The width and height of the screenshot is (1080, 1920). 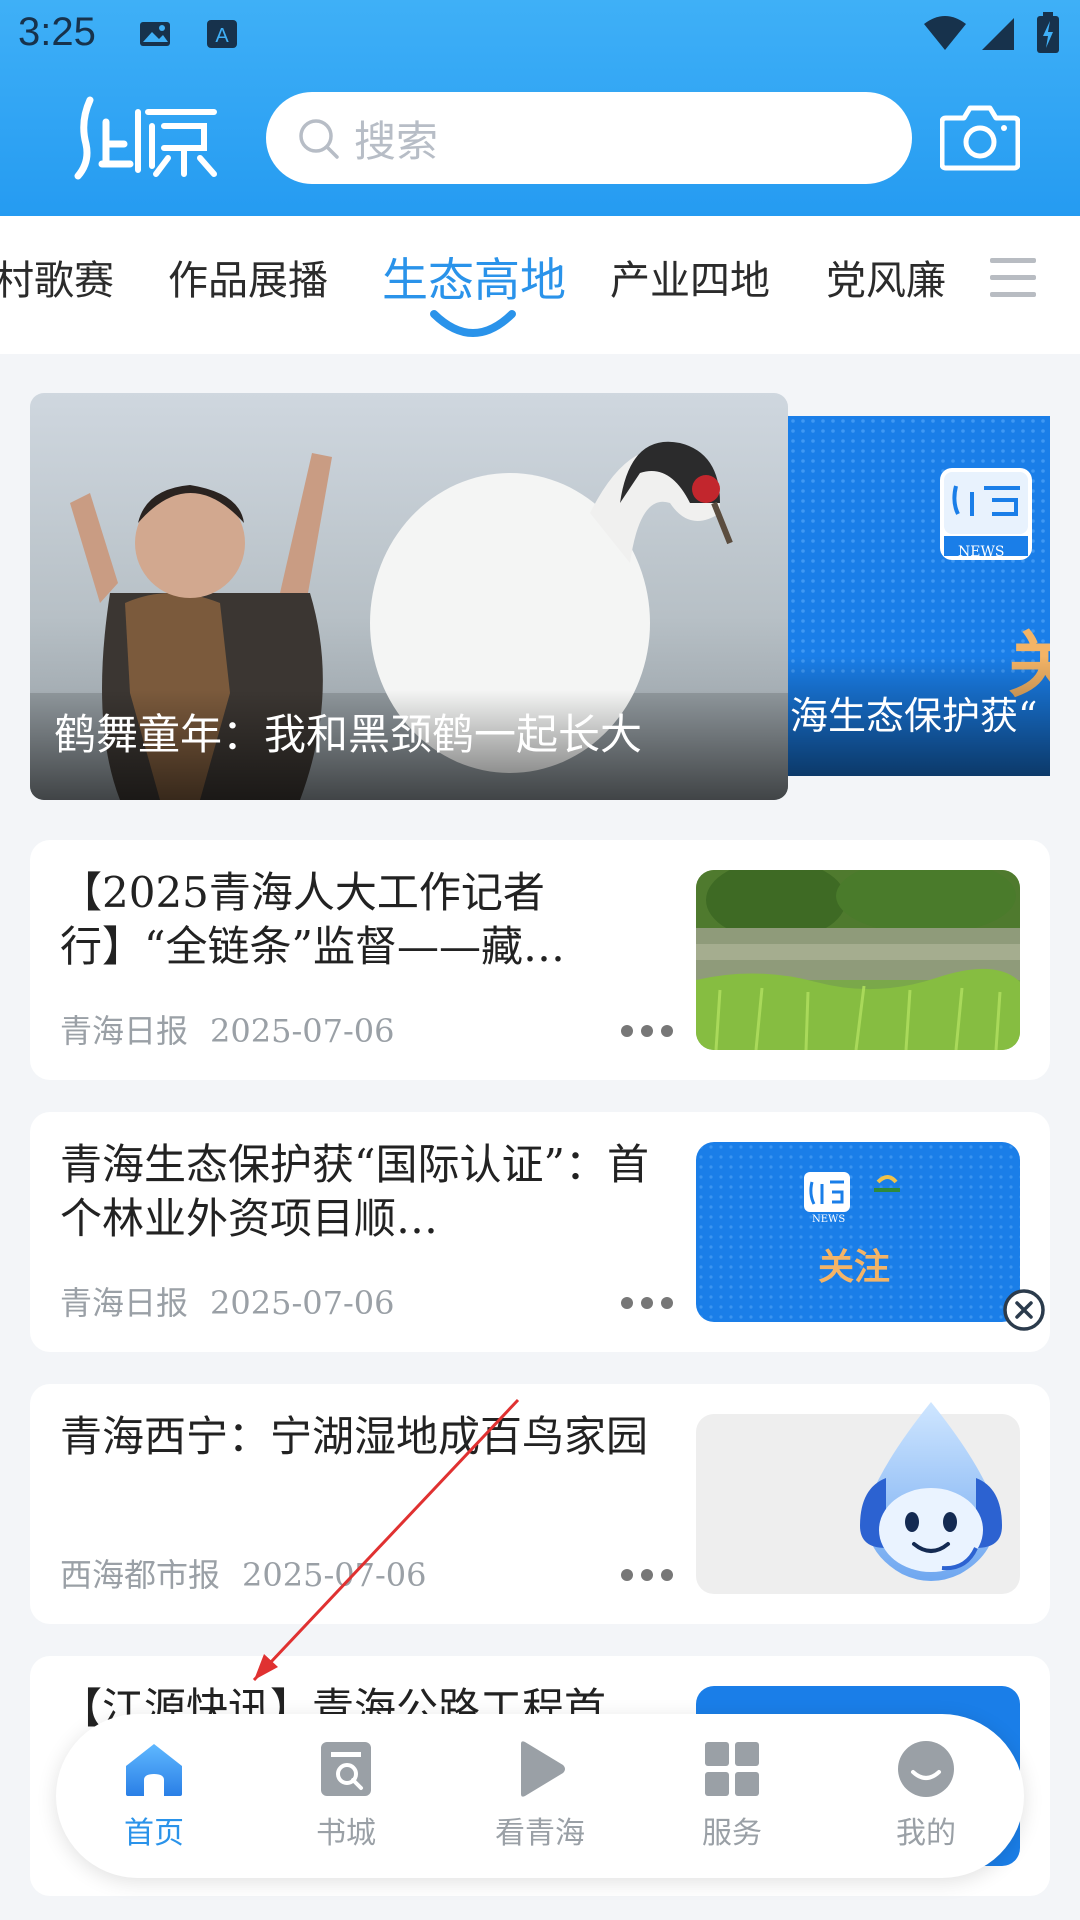 I want to click on news-thumbnail: NEWS 关注, so click(x=858, y=1232).